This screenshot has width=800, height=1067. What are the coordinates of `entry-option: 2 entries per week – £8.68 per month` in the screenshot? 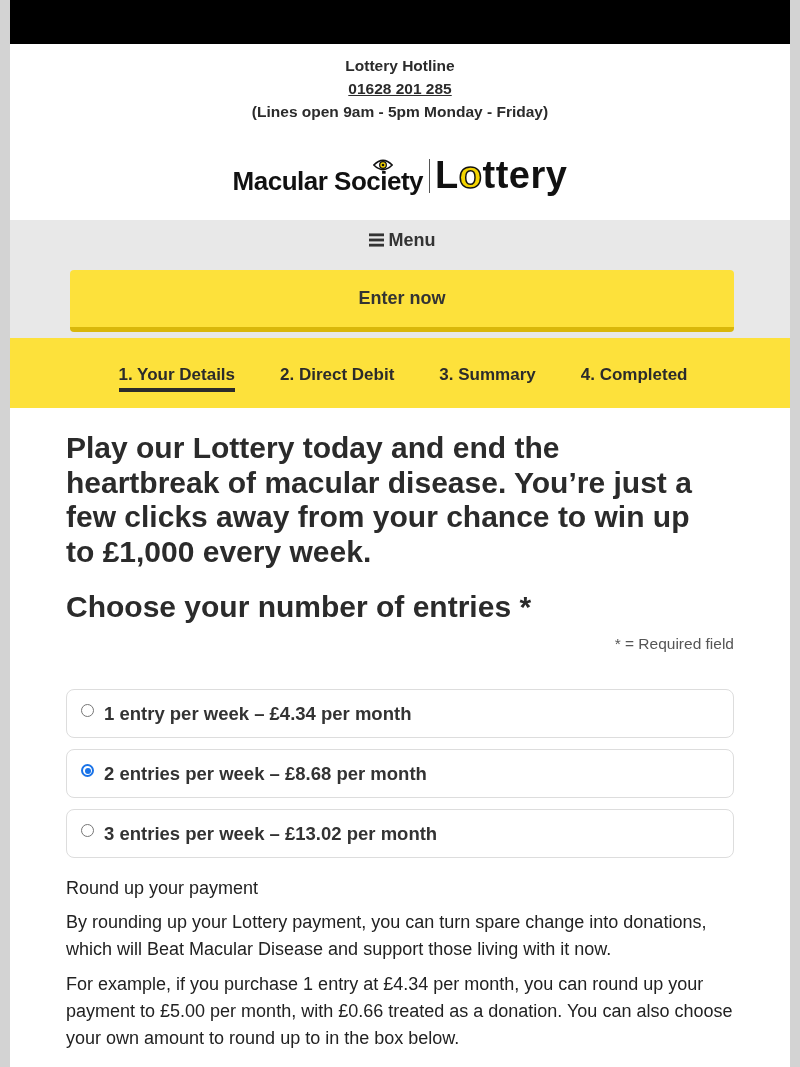 It's located at (400, 773).